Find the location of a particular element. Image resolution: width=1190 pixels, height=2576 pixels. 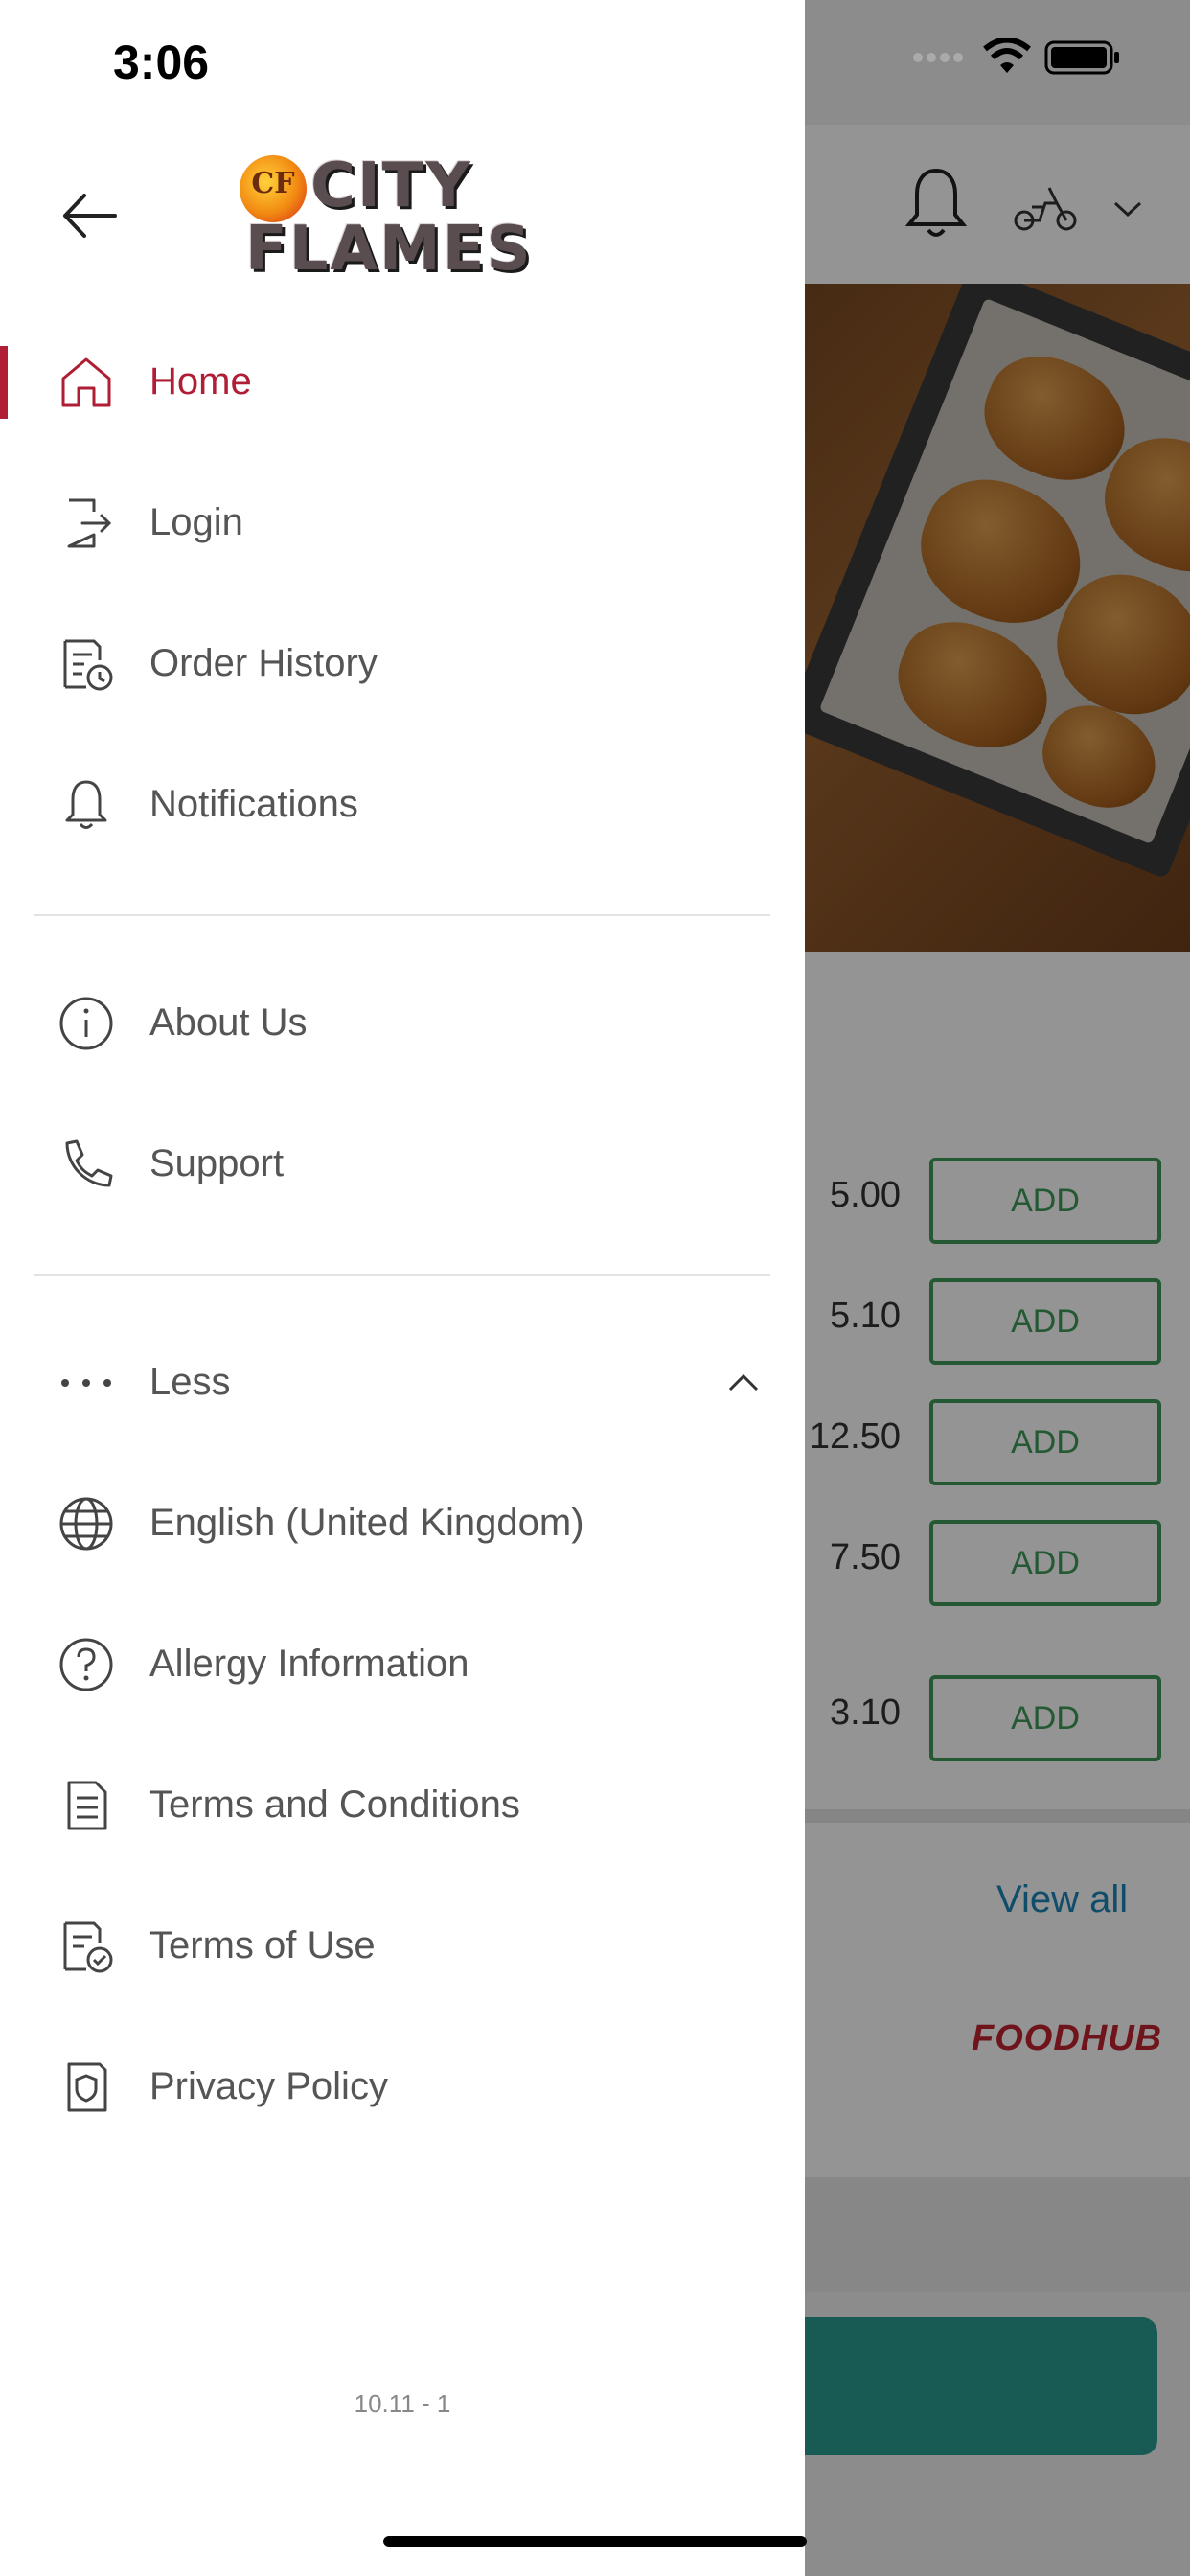

menu-item-label: About Us is located at coordinates (229, 1023).